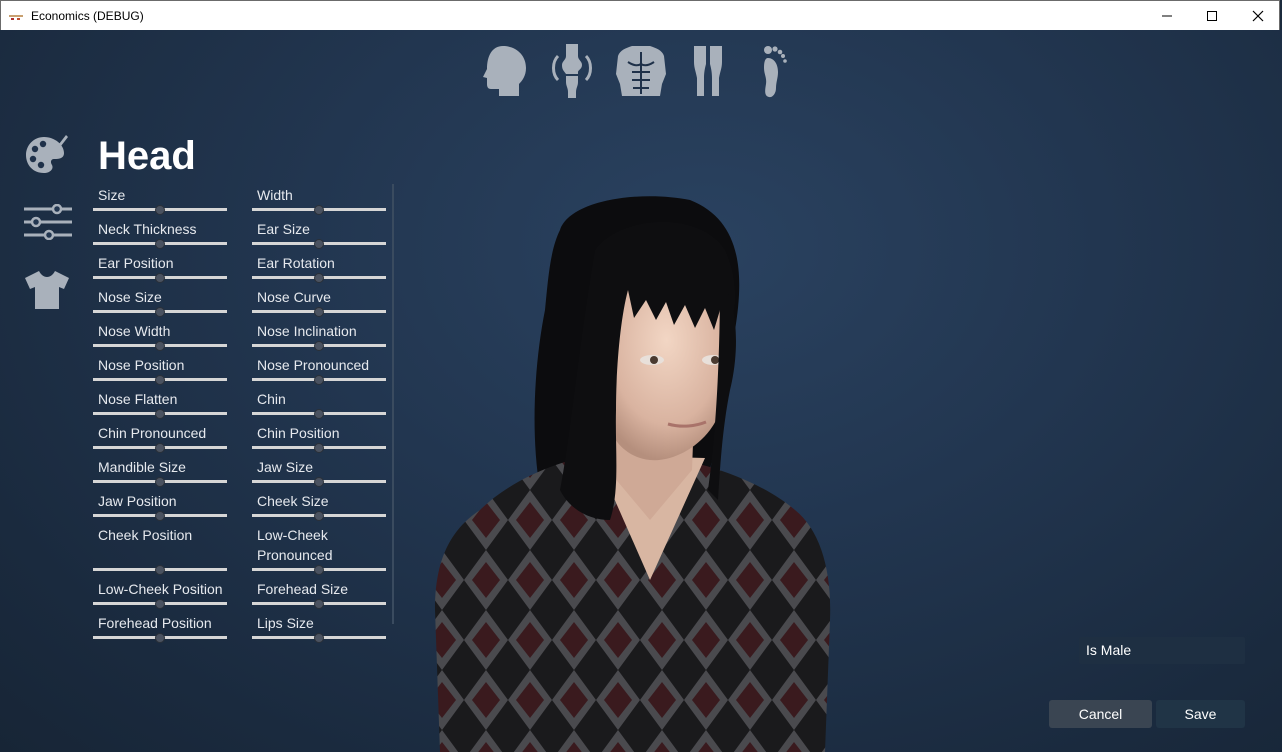  What do you see at coordinates (1100, 714) in the screenshot?
I see `cancel-button: Cancel` at bounding box center [1100, 714].